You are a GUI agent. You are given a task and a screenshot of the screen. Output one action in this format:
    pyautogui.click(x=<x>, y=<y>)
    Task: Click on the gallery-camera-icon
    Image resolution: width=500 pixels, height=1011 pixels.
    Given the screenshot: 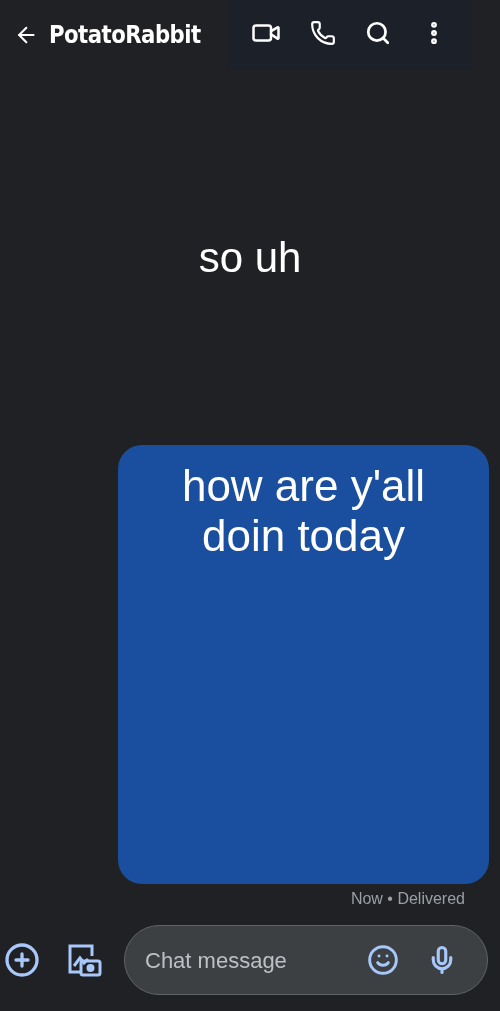 What is the action you would take?
    pyautogui.click(x=84, y=960)
    